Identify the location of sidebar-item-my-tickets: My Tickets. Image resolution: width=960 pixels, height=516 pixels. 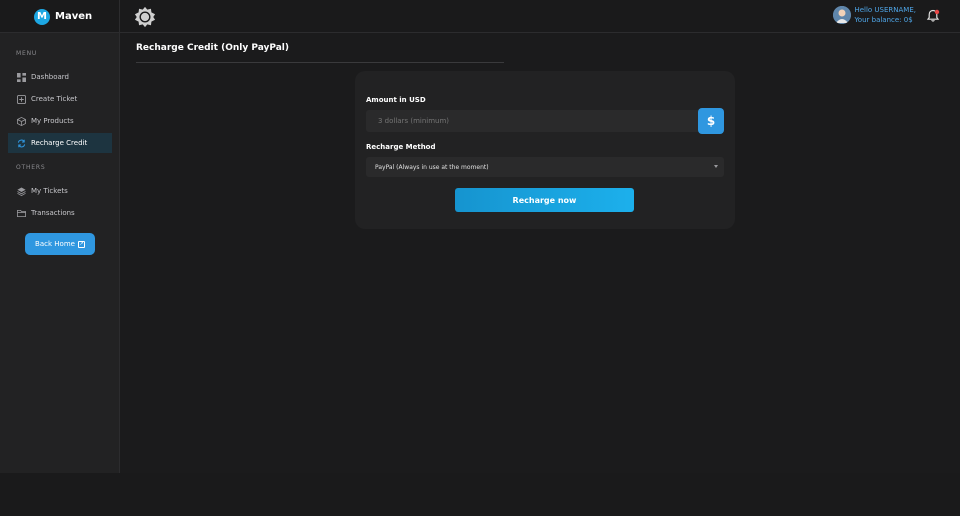
(60, 191).